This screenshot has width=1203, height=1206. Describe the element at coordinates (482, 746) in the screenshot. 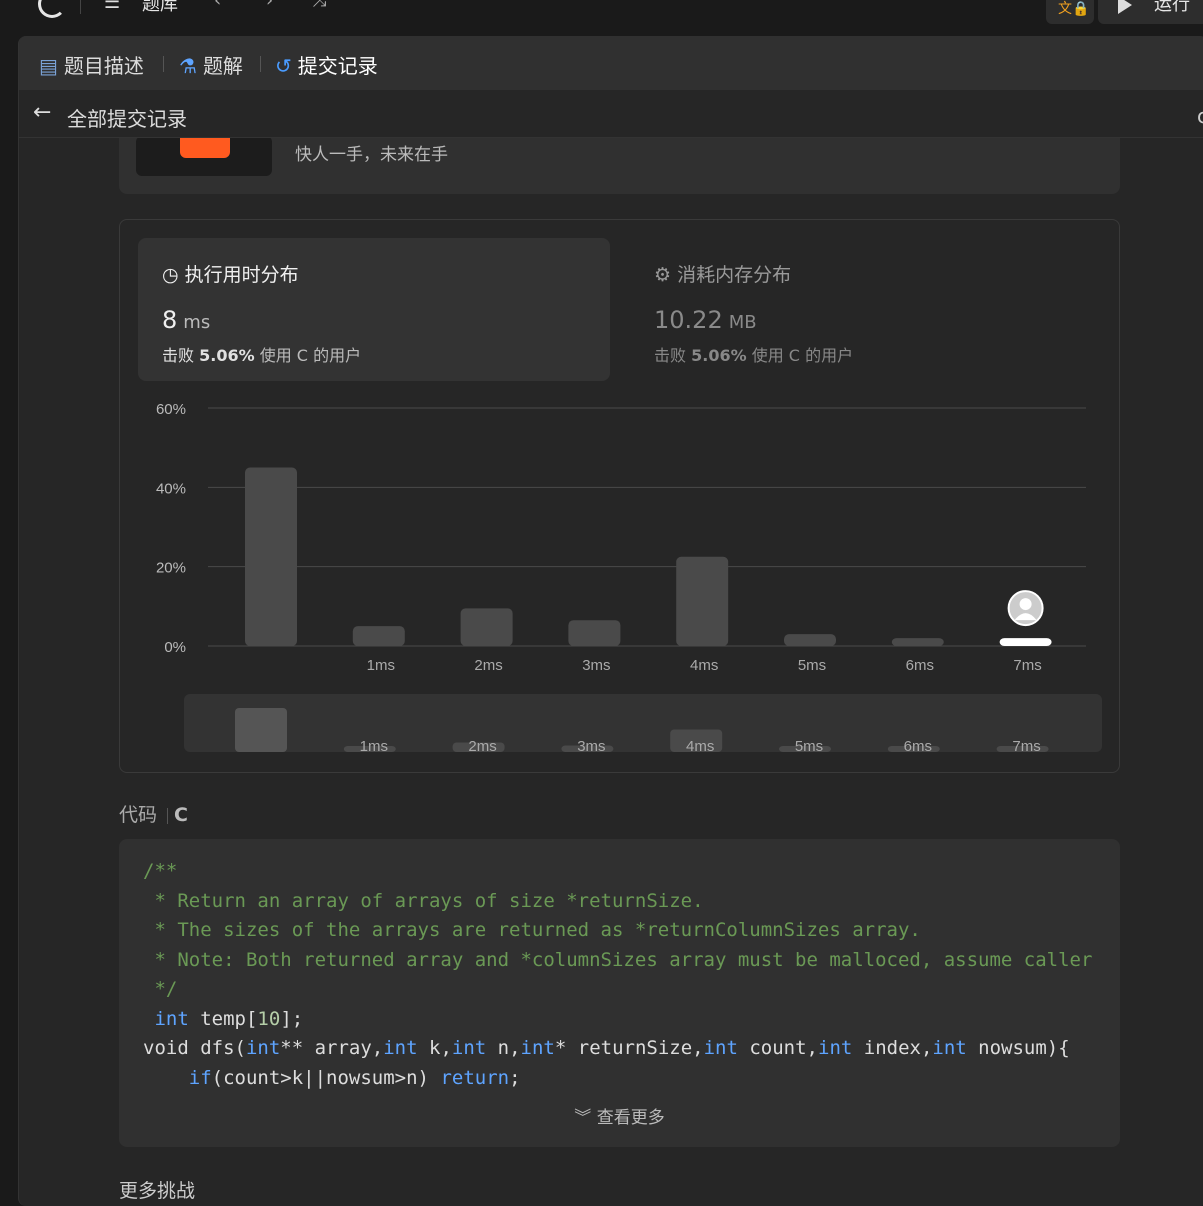

I see `overview-tick-label: 2ms` at that location.